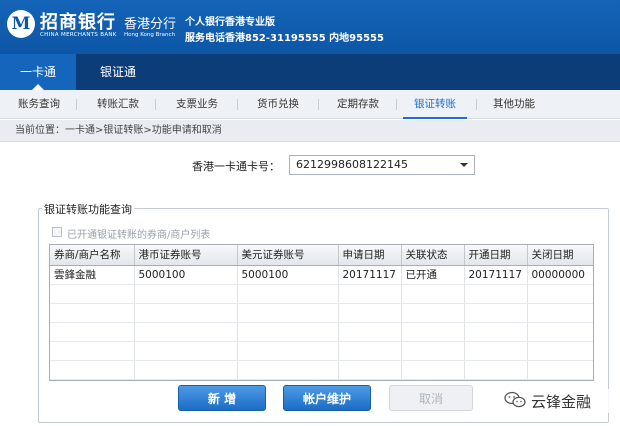  What do you see at coordinates (150, 24) in the screenshot?
I see `branch-name-cn: 香港分行` at bounding box center [150, 24].